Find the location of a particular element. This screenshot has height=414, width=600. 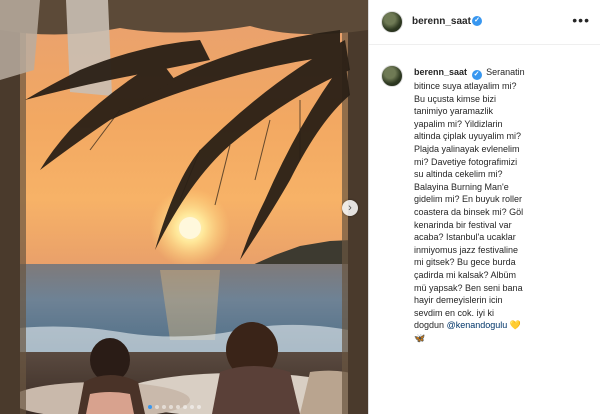

caption-username: berenn_saat is located at coordinates (440, 72).